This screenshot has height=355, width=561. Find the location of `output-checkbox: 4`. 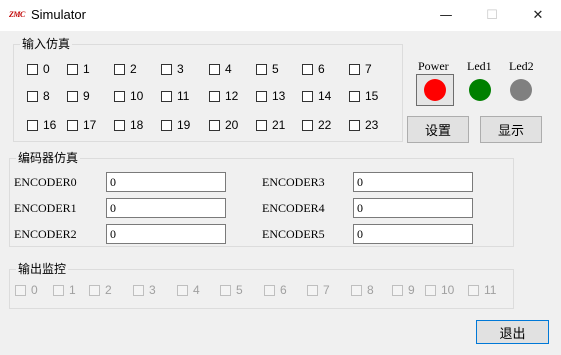

output-checkbox: 4 is located at coordinates (188, 290).